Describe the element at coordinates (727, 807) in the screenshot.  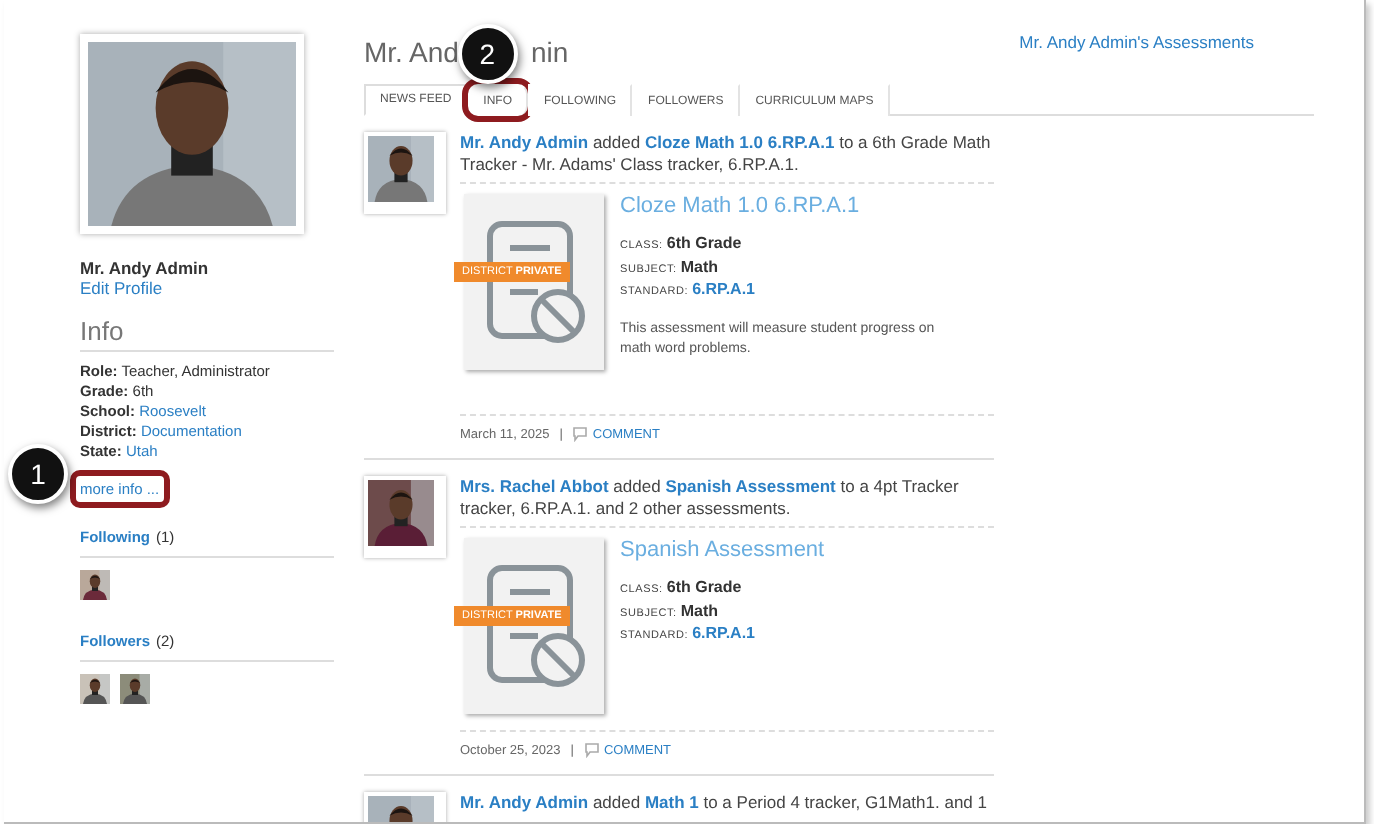
I see `activity-sentence: Mr. Andy Admin added Math 1 to a Period 4 tracker, G1Math1. and 1` at that location.